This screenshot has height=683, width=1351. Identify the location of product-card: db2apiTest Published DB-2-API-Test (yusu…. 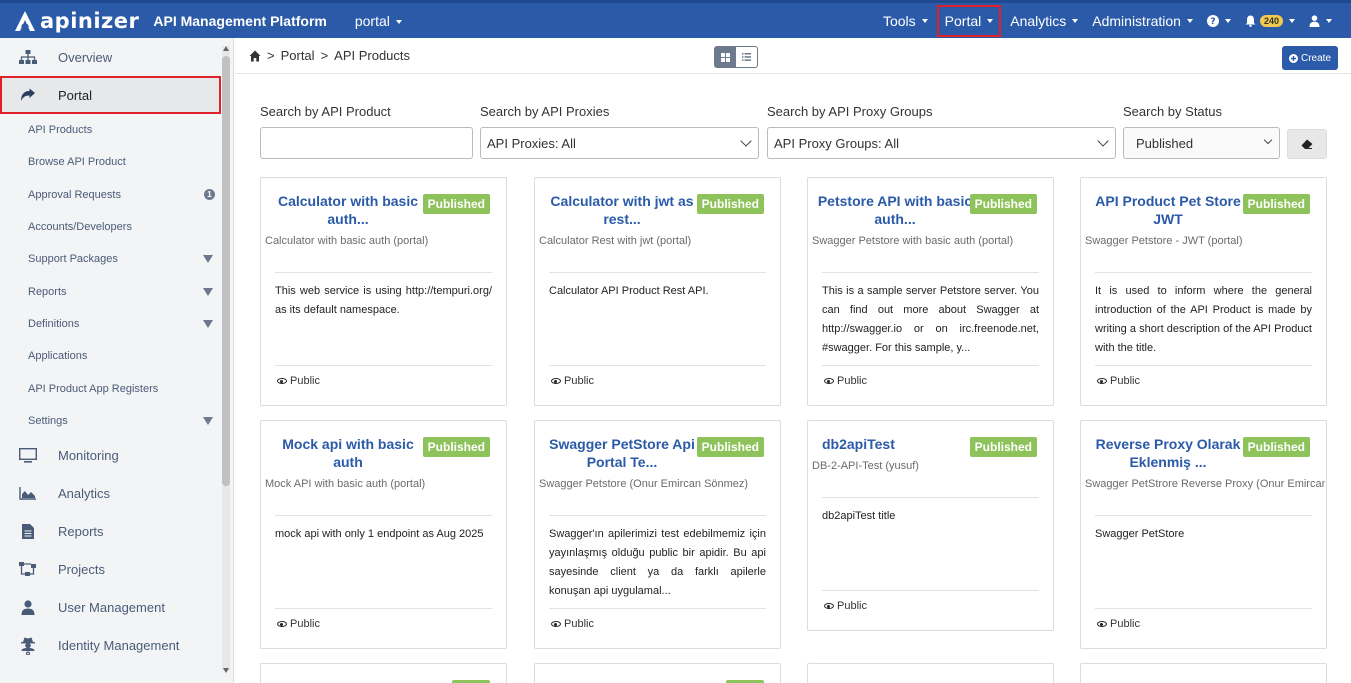
(930, 525).